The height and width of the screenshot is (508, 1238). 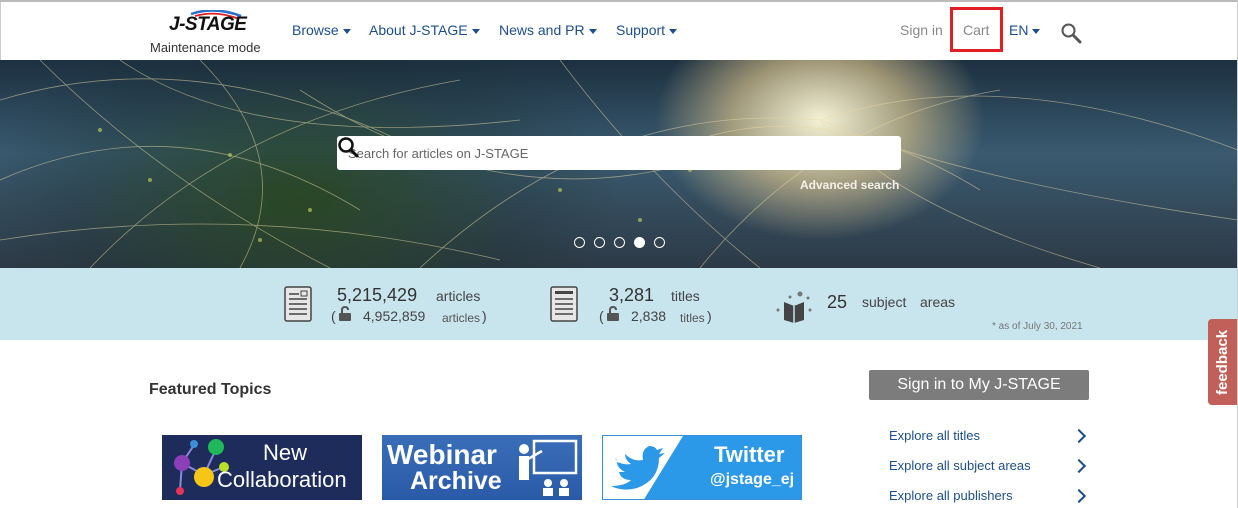 I want to click on nav-news-label: News and PR, so click(x=542, y=30).